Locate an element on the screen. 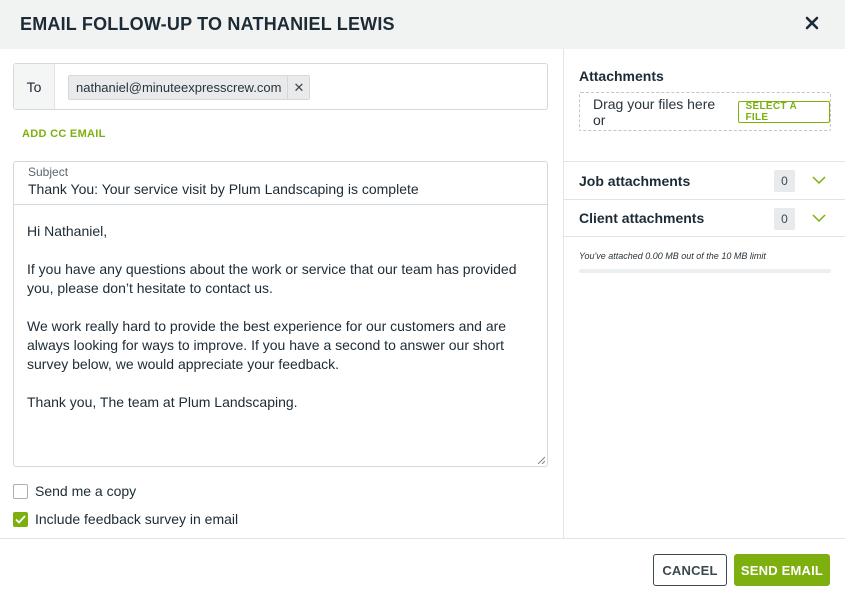  client-attachments-label: Client attachments is located at coordinates (642, 218).